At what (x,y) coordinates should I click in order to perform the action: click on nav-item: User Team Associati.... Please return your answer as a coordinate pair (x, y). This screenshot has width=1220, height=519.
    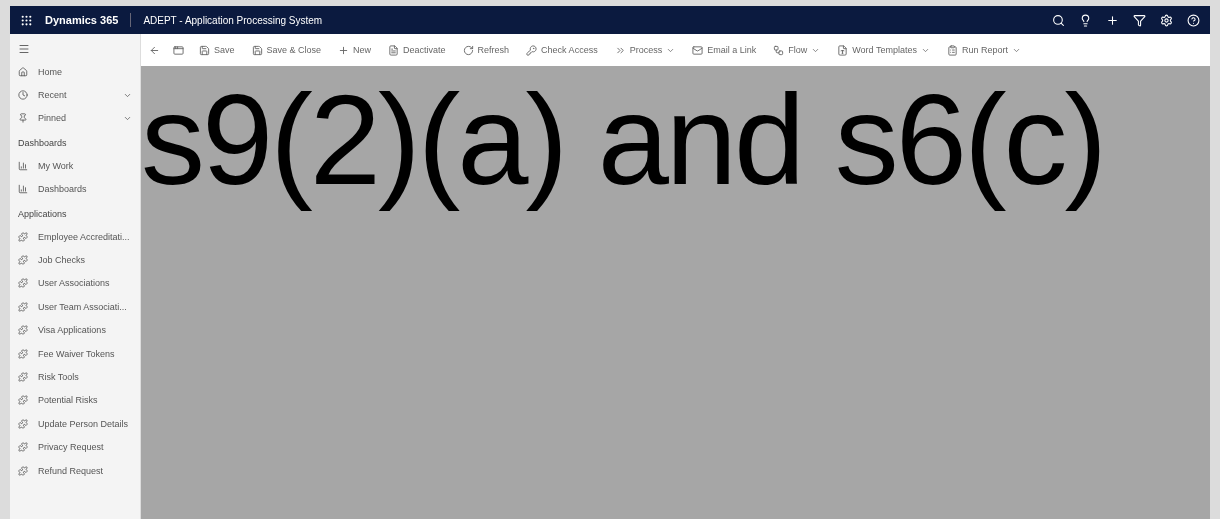
    Looking at the image, I should click on (75, 307).